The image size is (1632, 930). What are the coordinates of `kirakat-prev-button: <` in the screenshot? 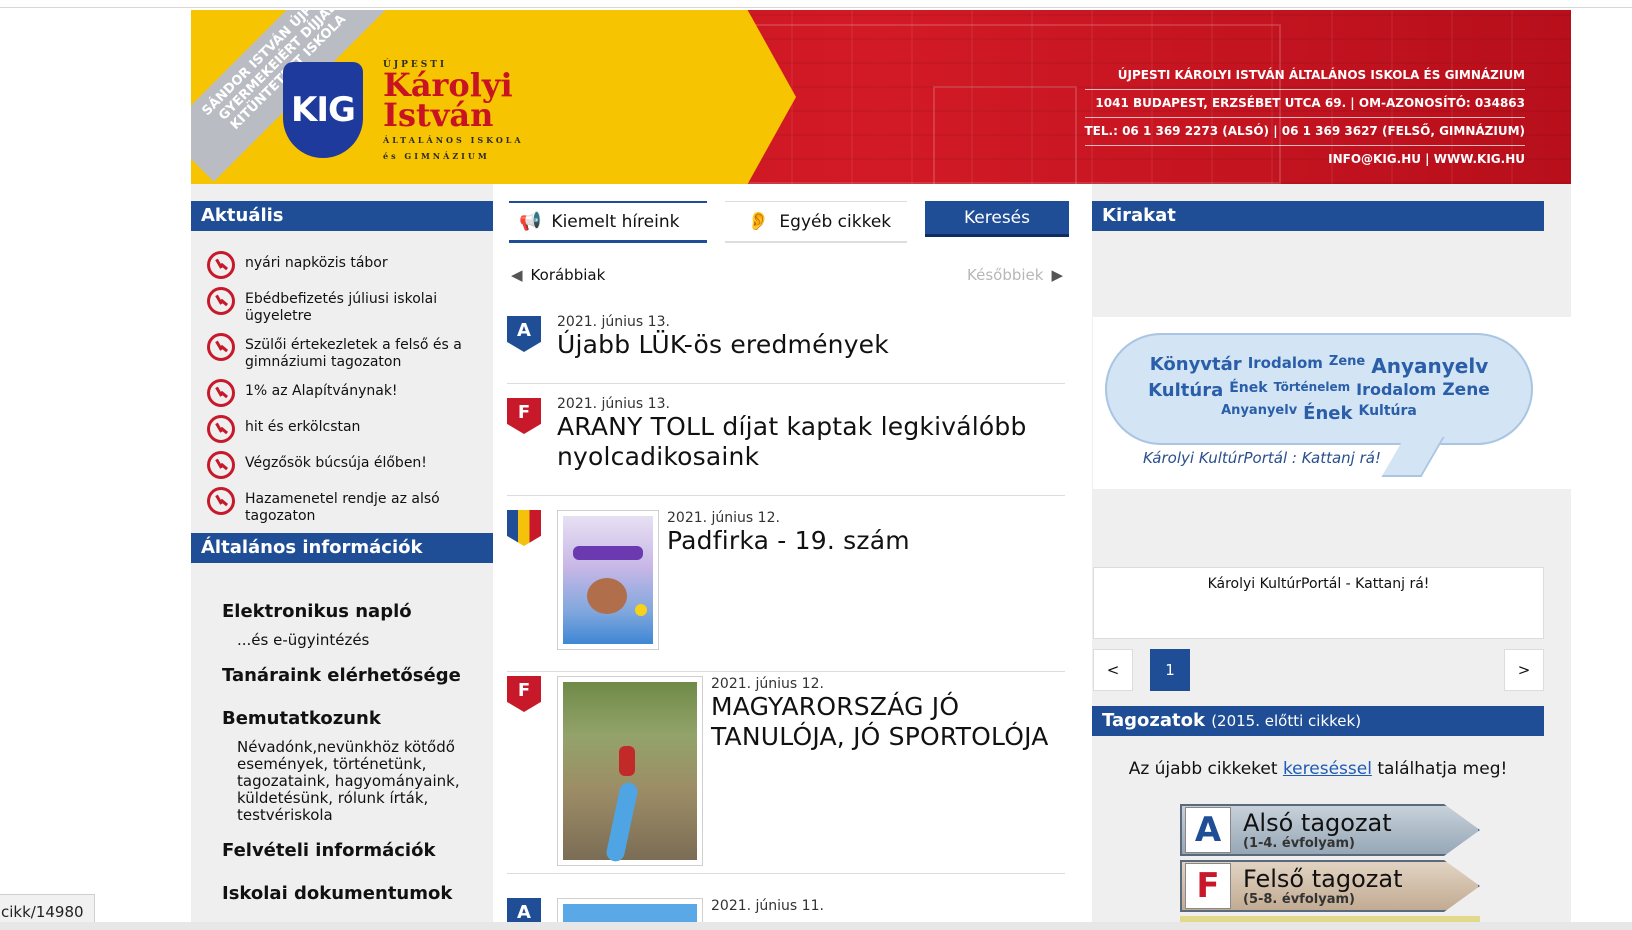 It's located at (1113, 670).